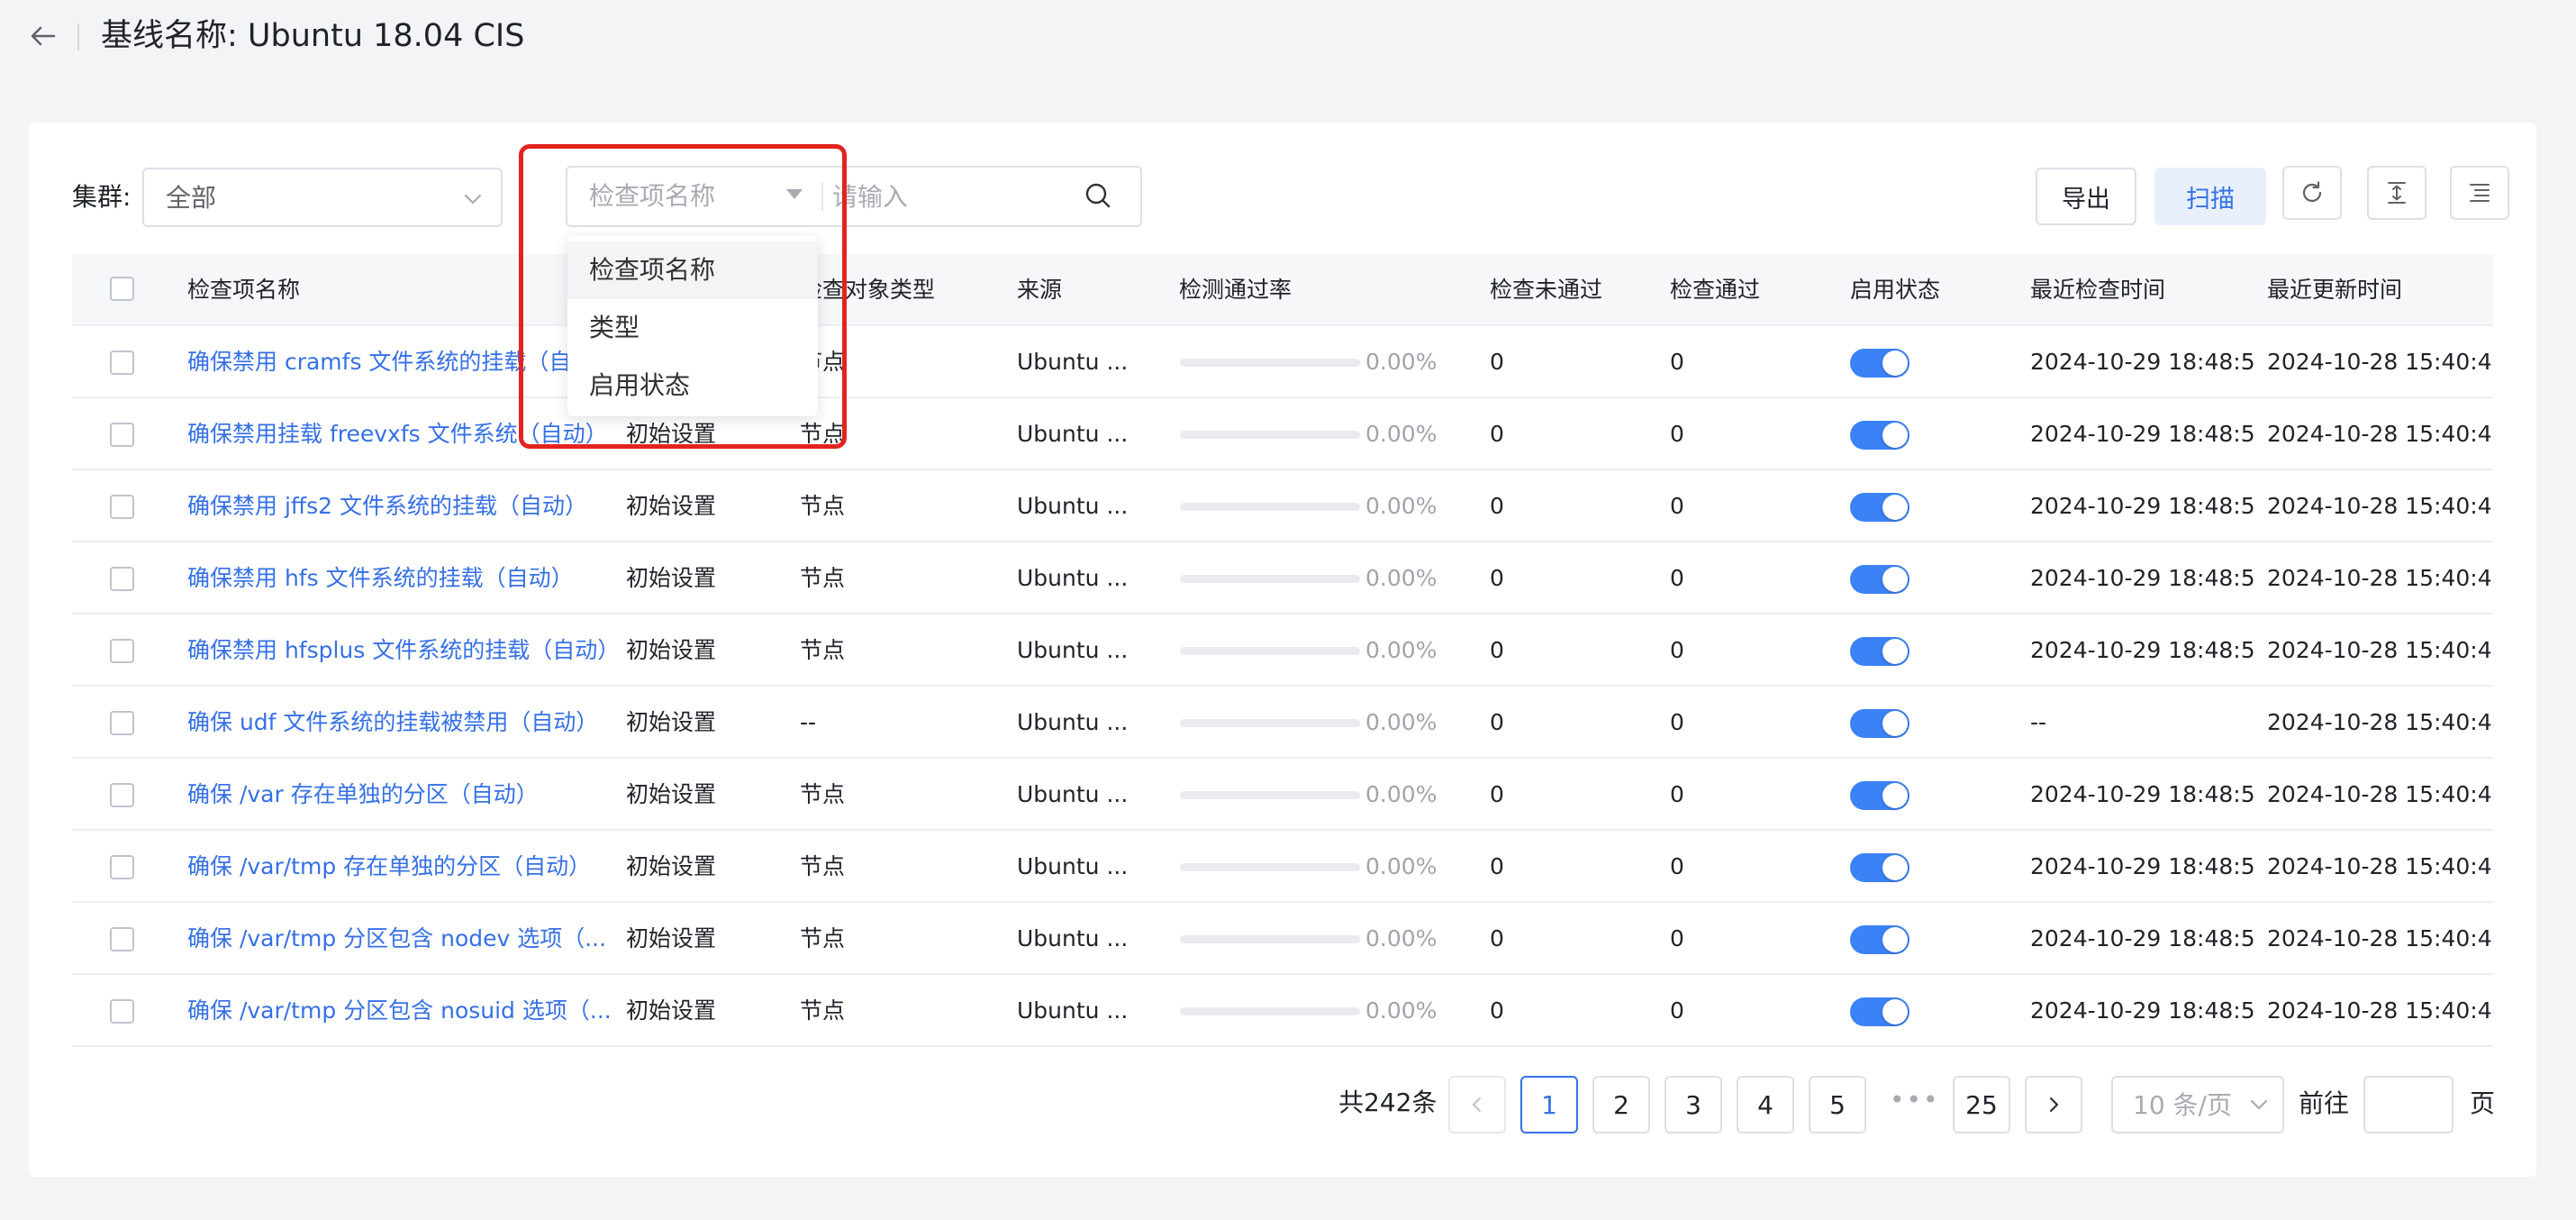 Image resolution: width=2576 pixels, height=1220 pixels. I want to click on prev-page-button, so click(1477, 1105).